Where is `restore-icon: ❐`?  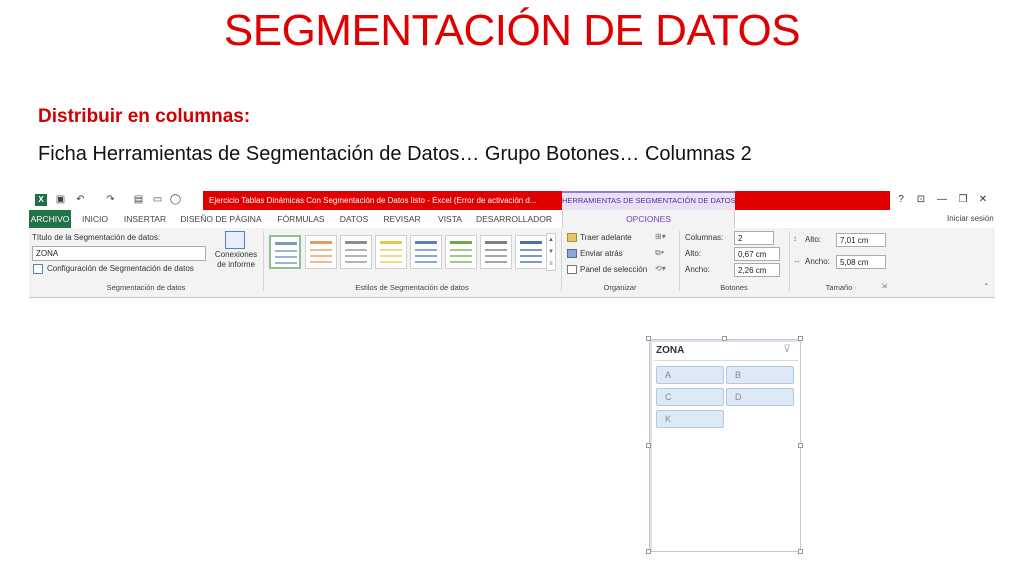
restore-icon: ❐ is located at coordinates (963, 200).